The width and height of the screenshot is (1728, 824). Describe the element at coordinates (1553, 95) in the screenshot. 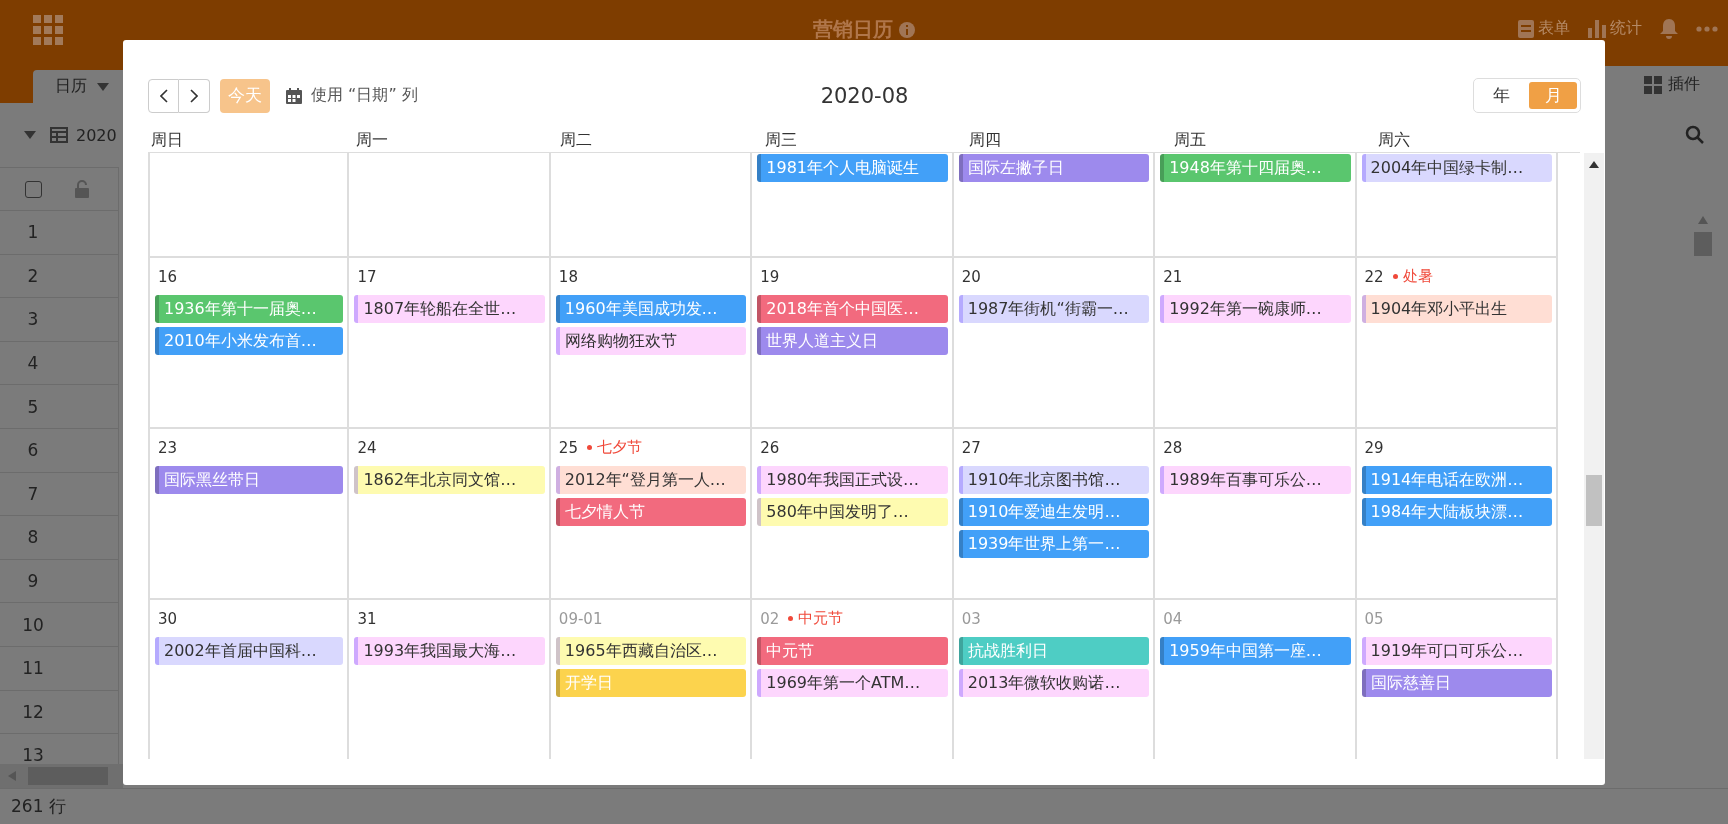

I see `view-option: 月` at that location.